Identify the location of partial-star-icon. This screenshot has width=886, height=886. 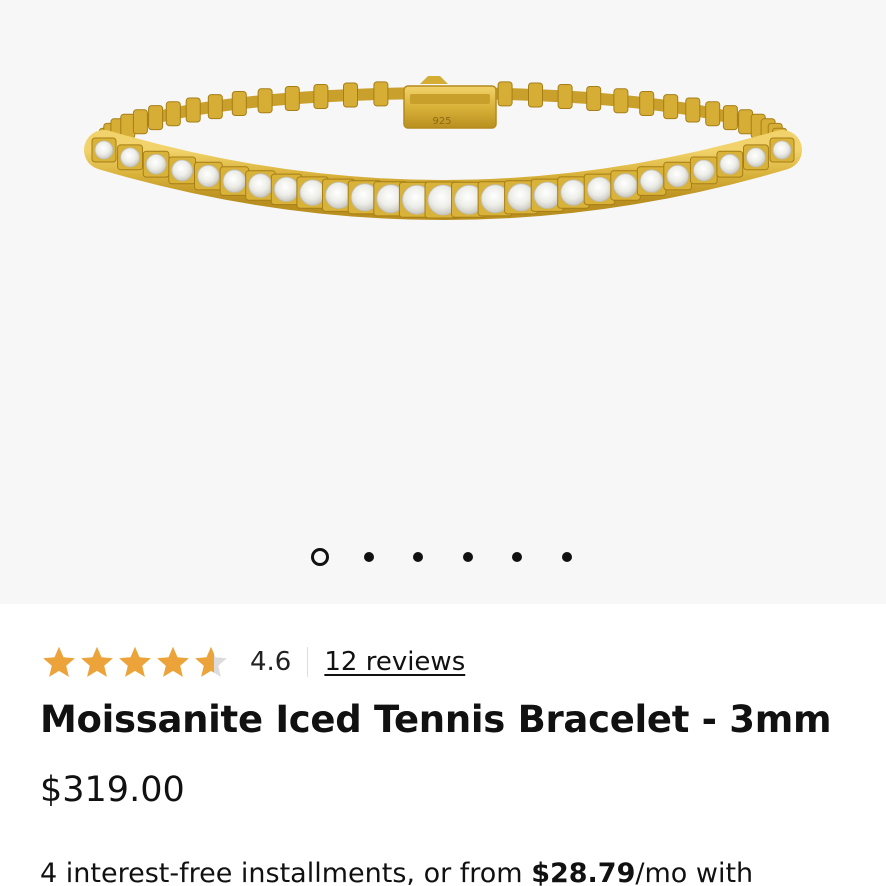
(211, 661).